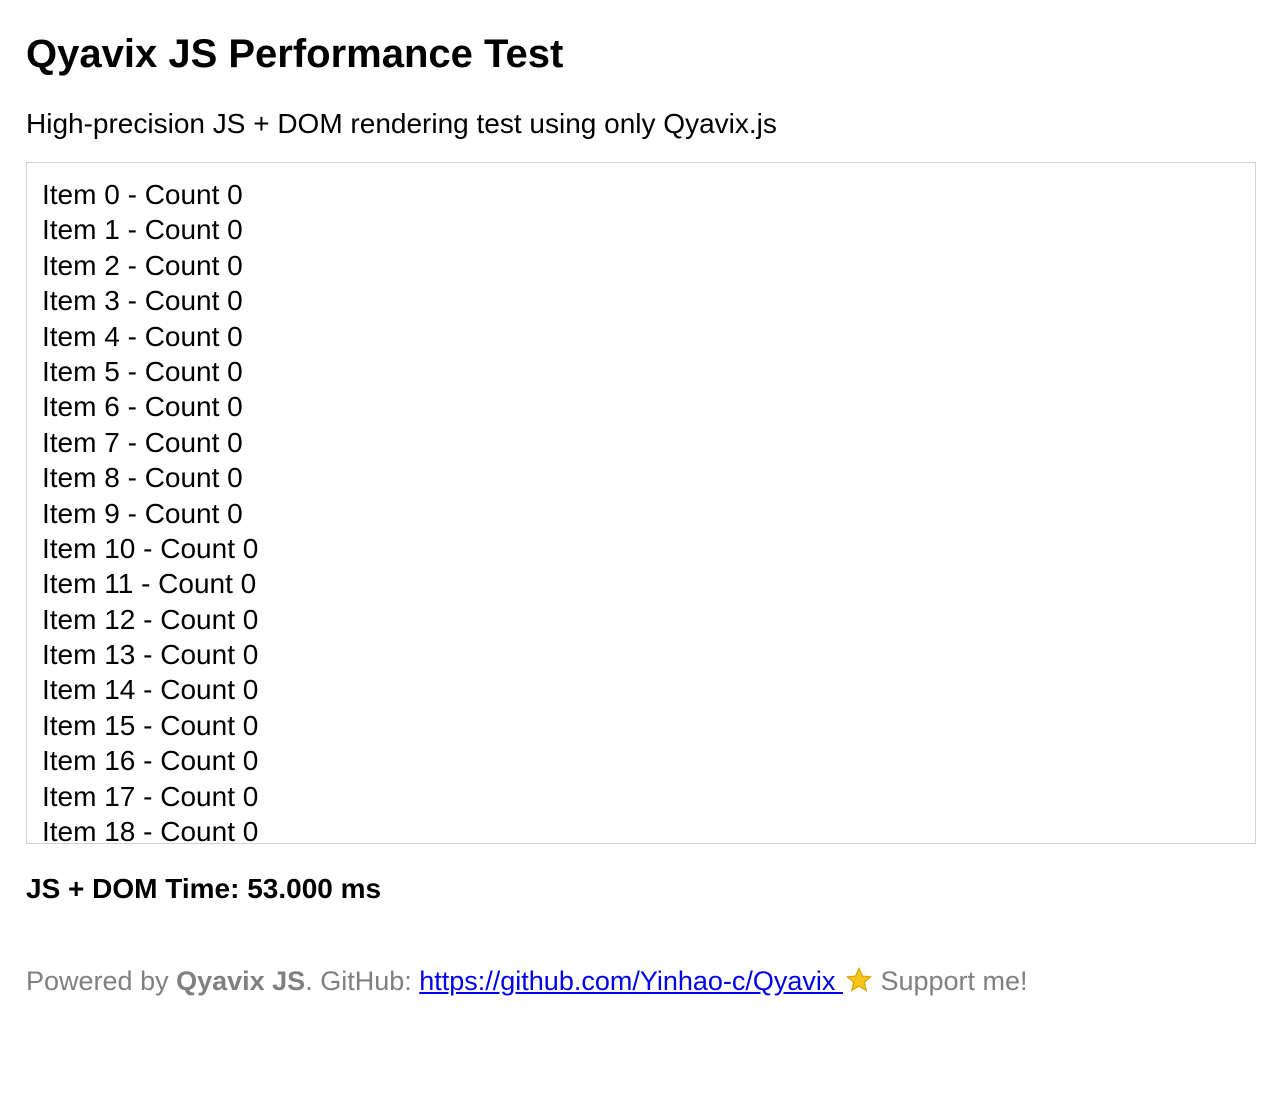  I want to click on footer-github-prefix: . GitHub:, so click(362, 981).